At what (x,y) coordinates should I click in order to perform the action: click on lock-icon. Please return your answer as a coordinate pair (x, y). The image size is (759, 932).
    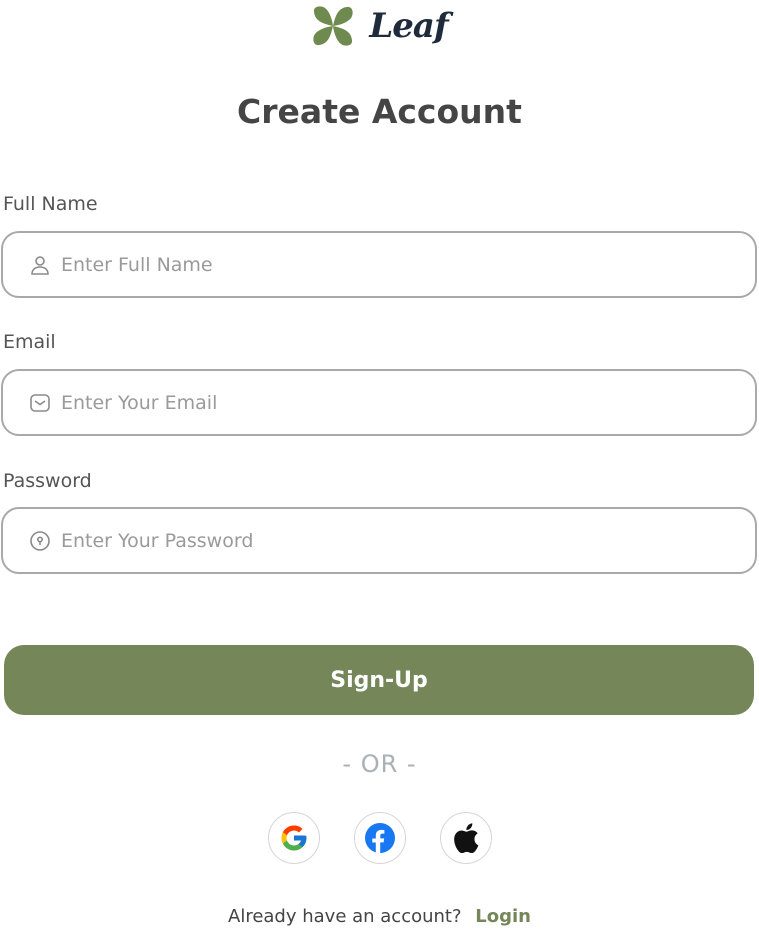
    Looking at the image, I should click on (40, 541).